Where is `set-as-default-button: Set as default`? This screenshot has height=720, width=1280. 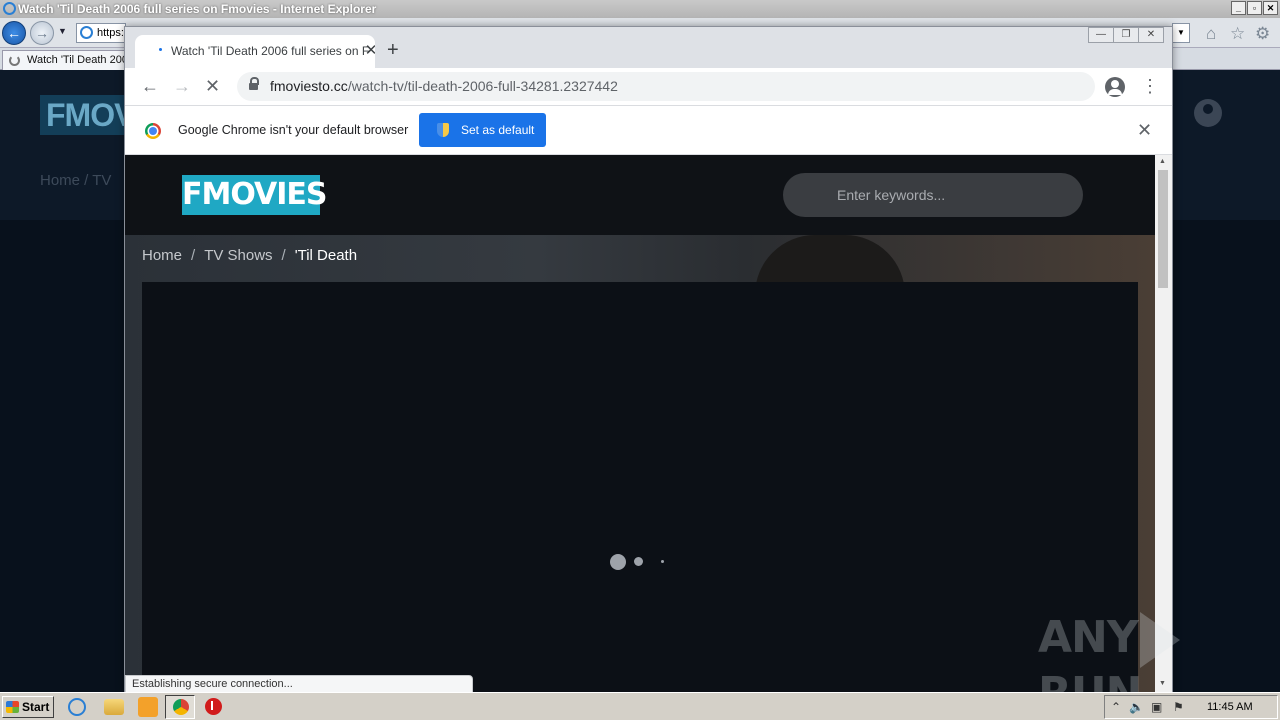 set-as-default-button: Set as default is located at coordinates (482, 130).